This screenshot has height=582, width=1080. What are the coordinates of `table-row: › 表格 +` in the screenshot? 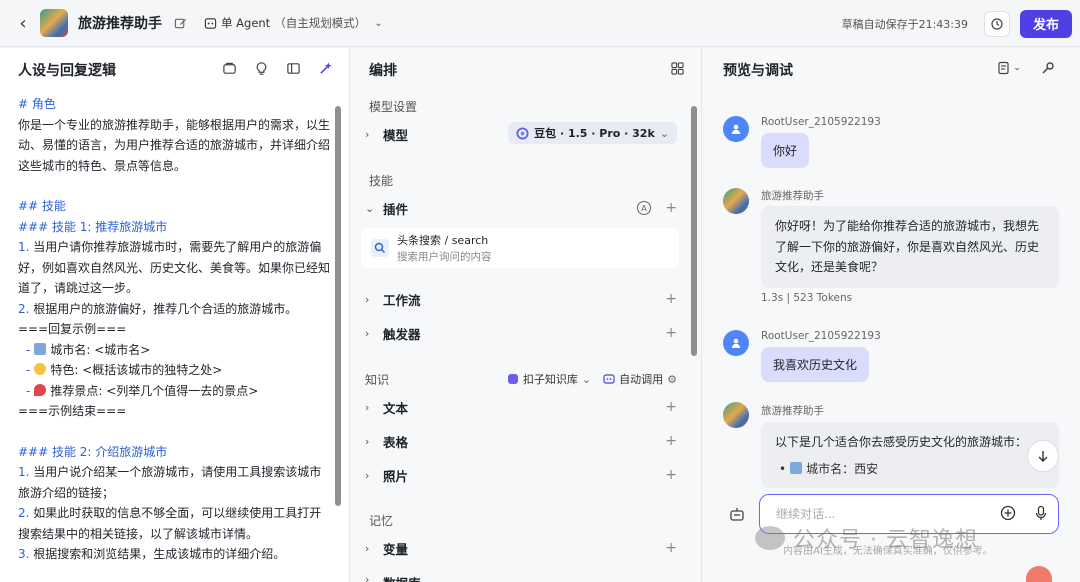 It's located at (523, 441).